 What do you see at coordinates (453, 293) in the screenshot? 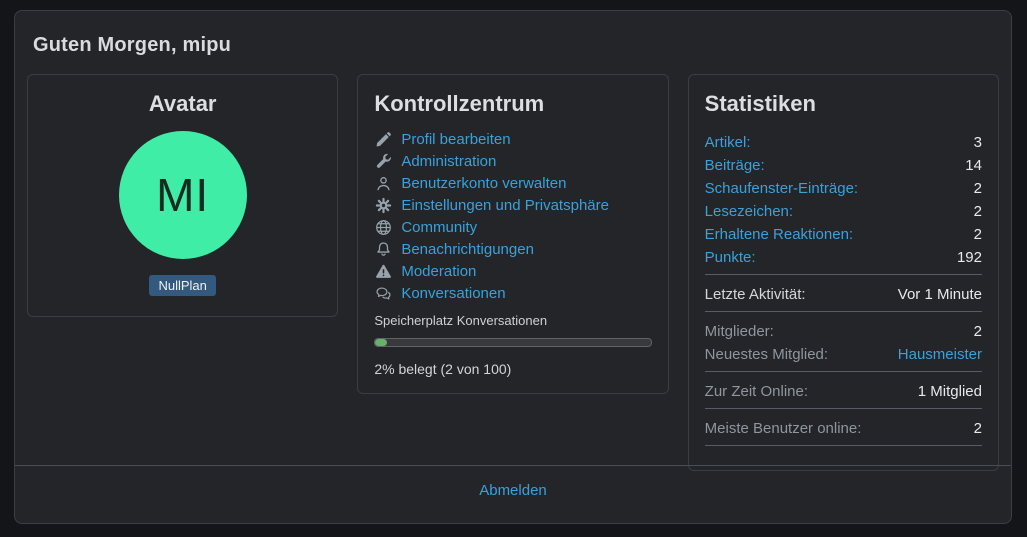
I see `cc-link-label: Konversationen` at bounding box center [453, 293].